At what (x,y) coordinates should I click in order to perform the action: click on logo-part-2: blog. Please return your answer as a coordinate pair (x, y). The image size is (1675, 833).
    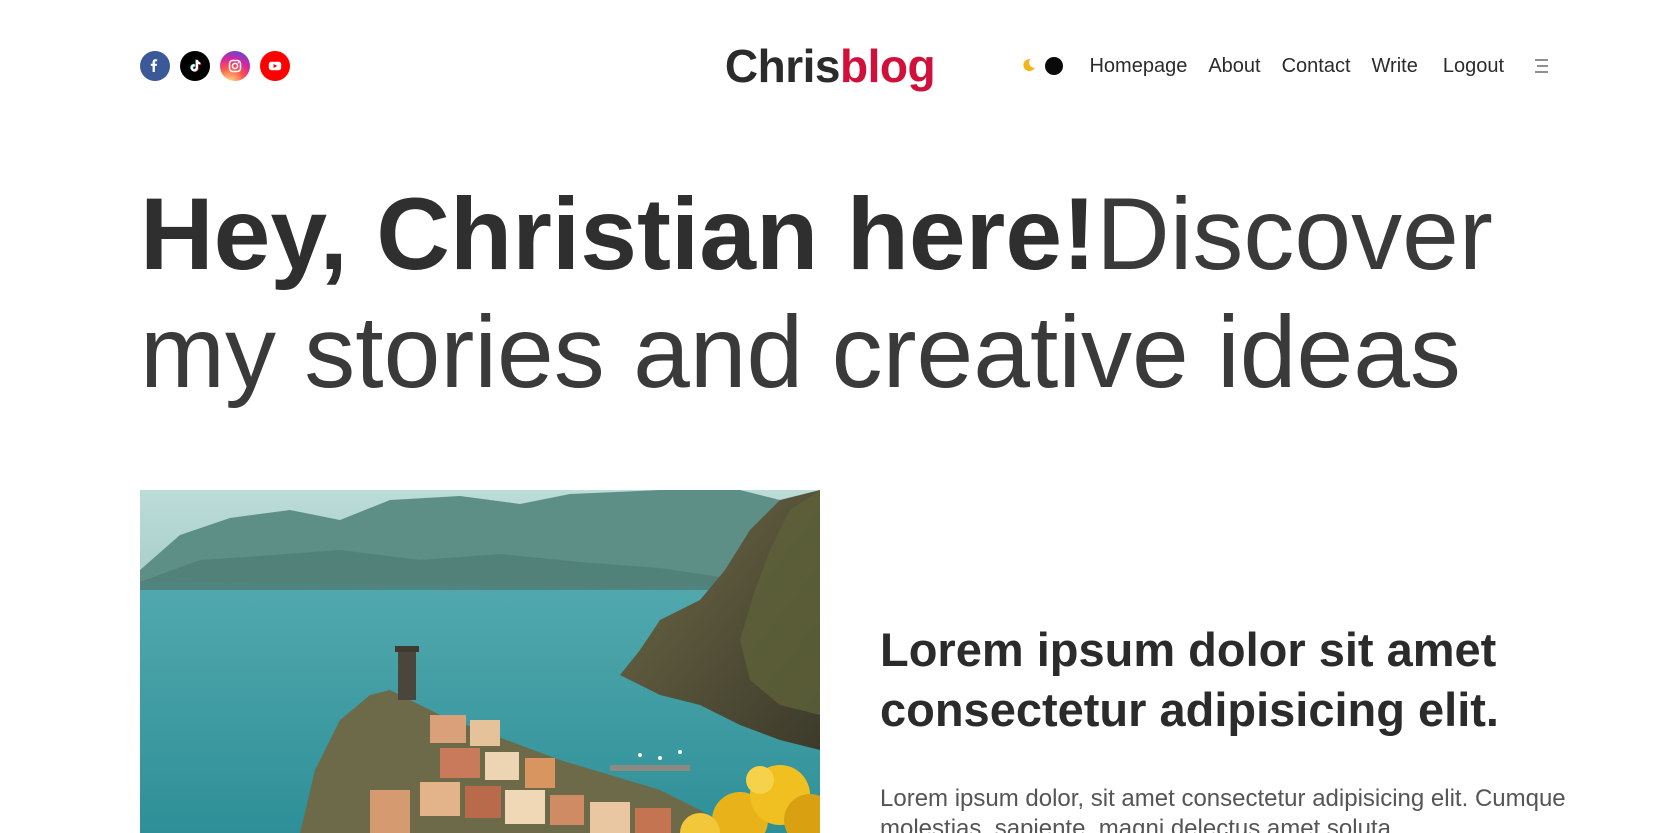
    Looking at the image, I should click on (888, 66).